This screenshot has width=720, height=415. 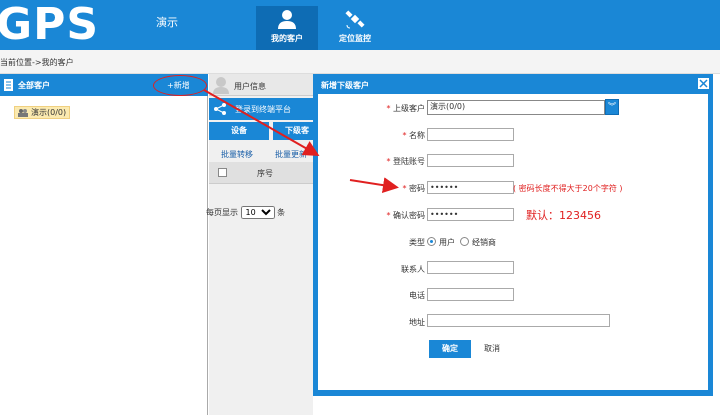 I want to click on pagination: 每页显示 10 条, so click(x=245, y=212).